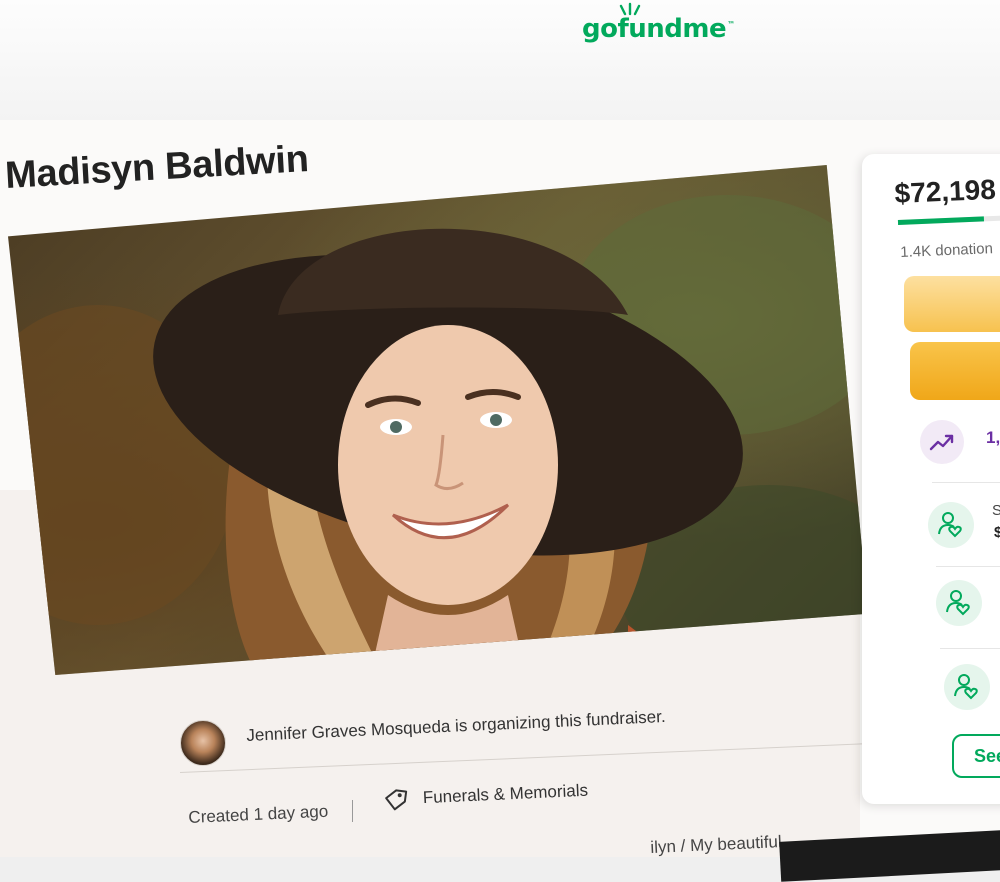 Image resolution: width=1000 pixels, height=882 pixels. I want to click on gofundme-logo: gofundme™, so click(658, 29).